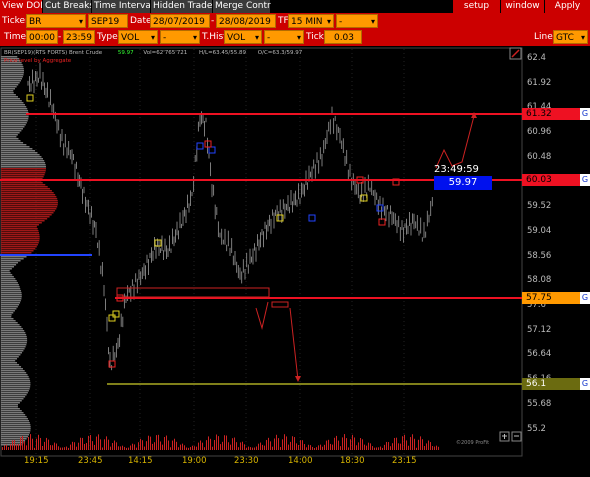 Image resolution: width=590 pixels, height=477 pixels. I want to click on tf-extra-select: - ▾, so click(357, 21).